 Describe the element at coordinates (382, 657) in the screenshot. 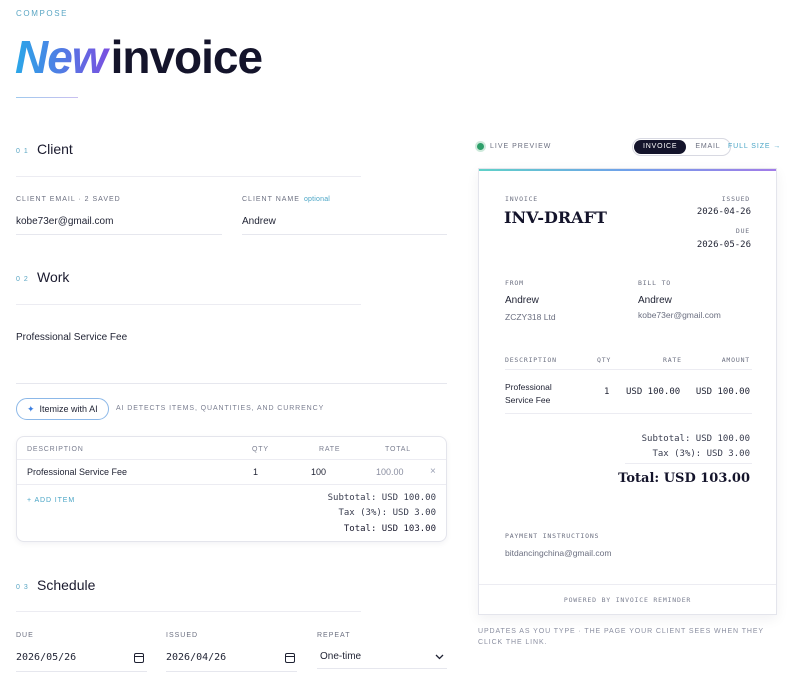

I see `repeat-select: One-time` at that location.